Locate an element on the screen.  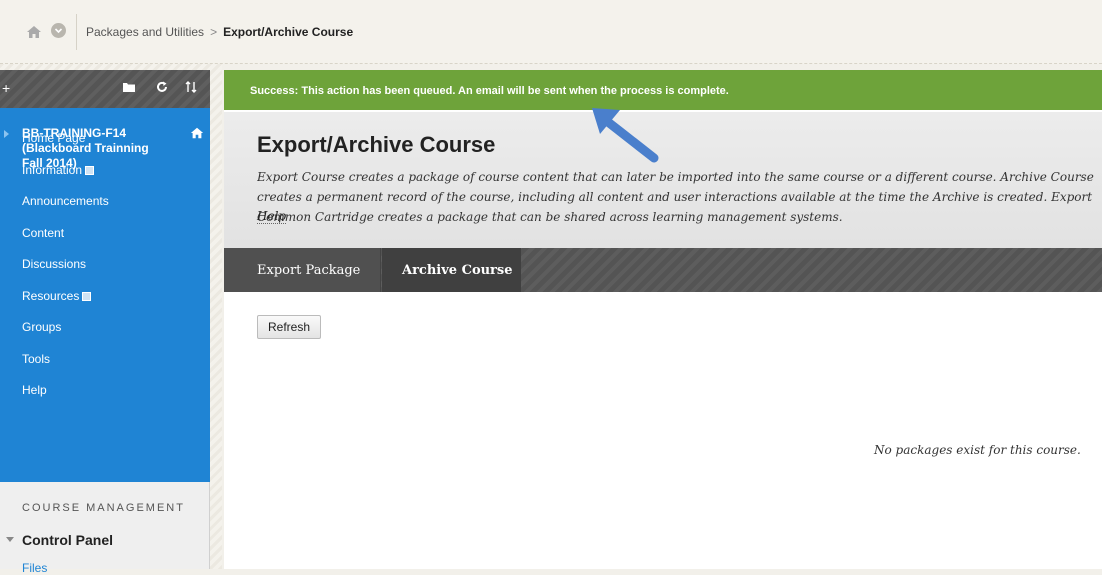
help-link: Help is located at coordinates (272, 216).